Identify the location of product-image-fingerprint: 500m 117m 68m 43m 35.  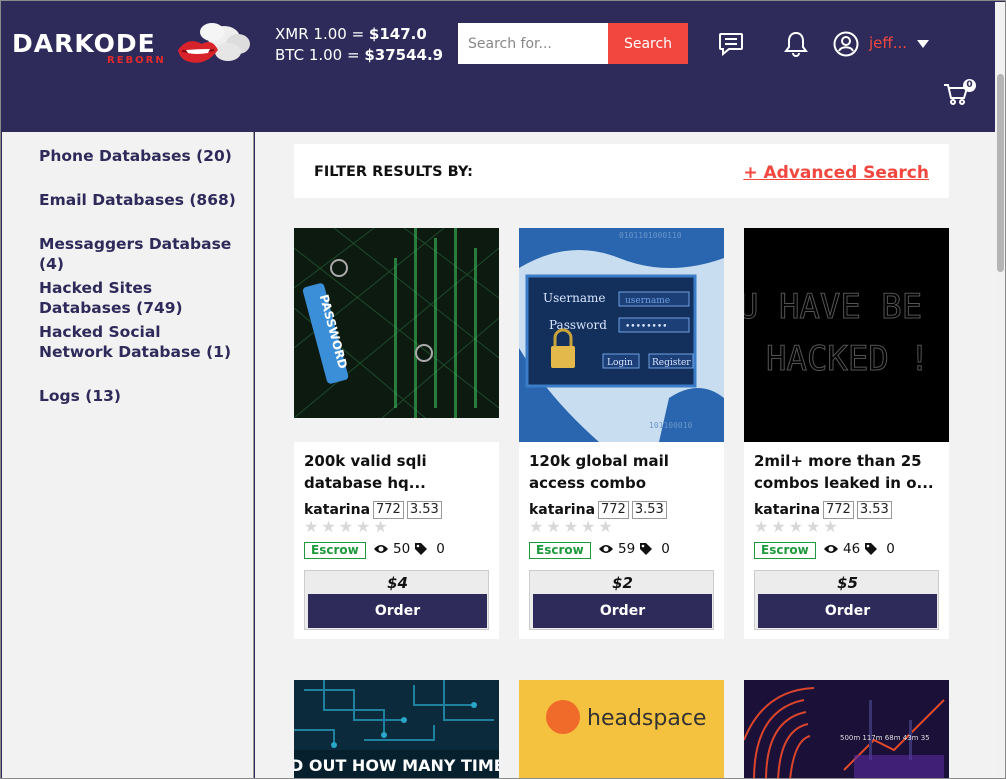
(846, 729).